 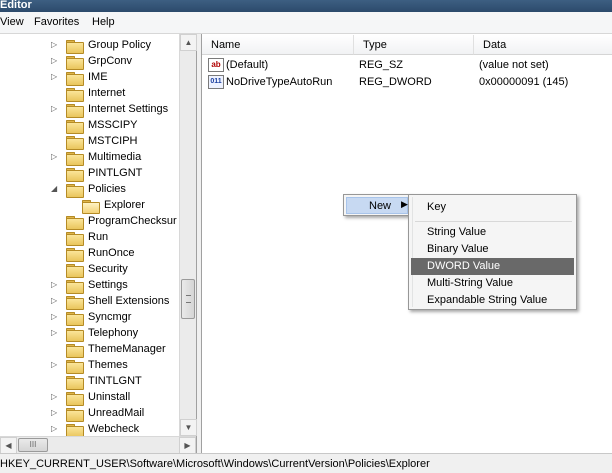 What do you see at coordinates (90, 381) in the screenshot?
I see `tree-item: TINTLGNT` at bounding box center [90, 381].